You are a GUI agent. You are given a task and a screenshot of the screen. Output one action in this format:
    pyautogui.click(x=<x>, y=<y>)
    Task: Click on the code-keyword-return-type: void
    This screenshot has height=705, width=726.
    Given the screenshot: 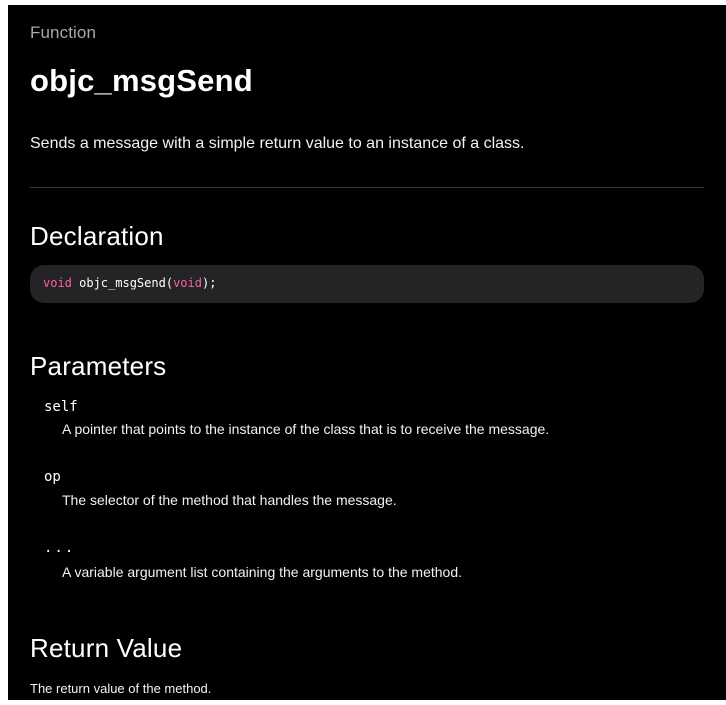 What is the action you would take?
    pyautogui.click(x=57, y=283)
    